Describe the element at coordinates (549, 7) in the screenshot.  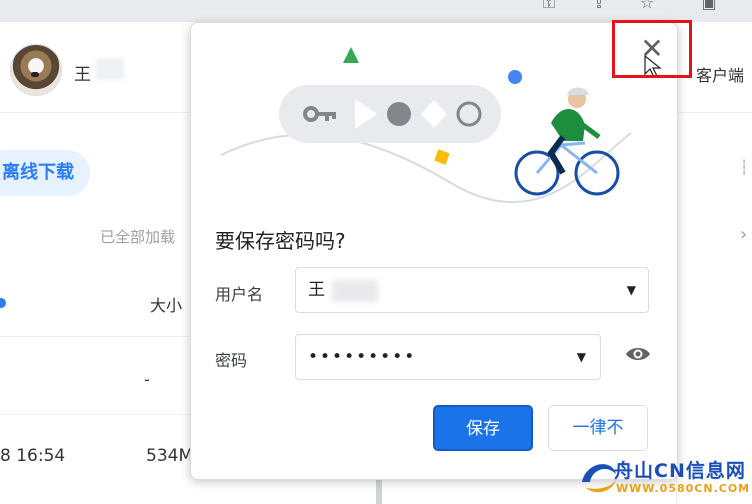
I see `key-icon: ⚿` at that location.